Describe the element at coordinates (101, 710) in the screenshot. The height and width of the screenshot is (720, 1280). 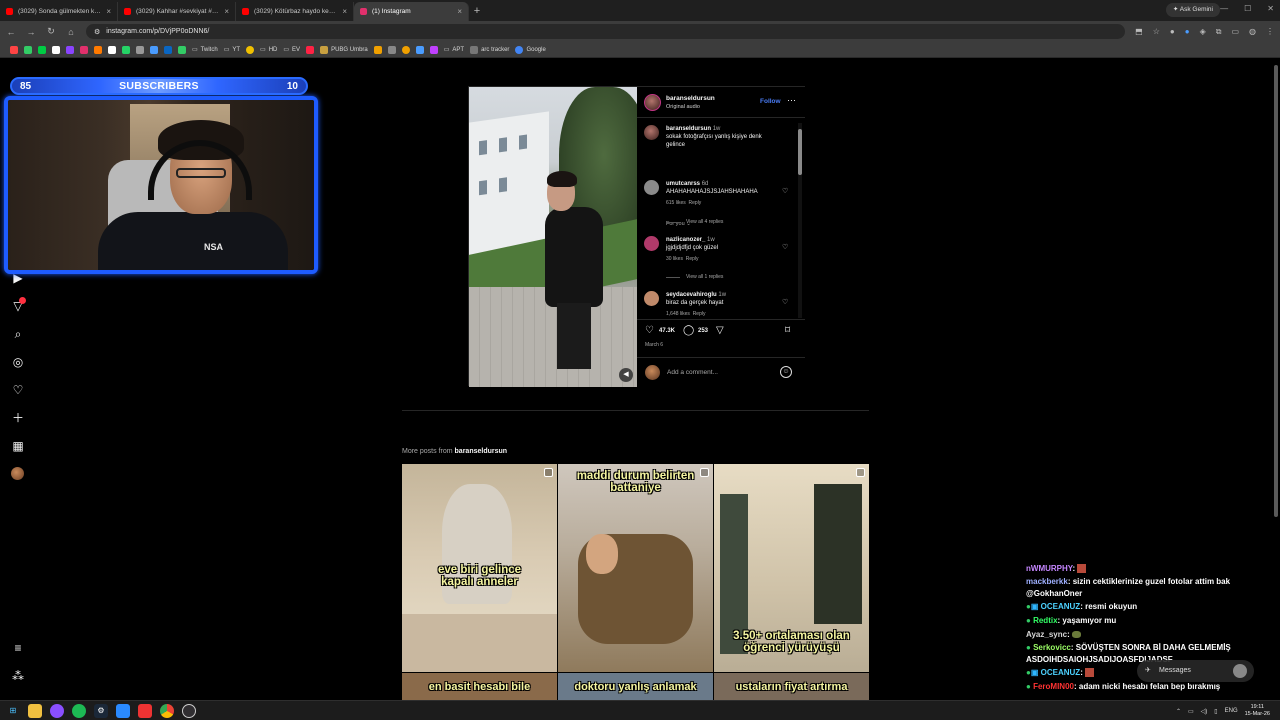
I see `steam-icon: ⚙` at that location.